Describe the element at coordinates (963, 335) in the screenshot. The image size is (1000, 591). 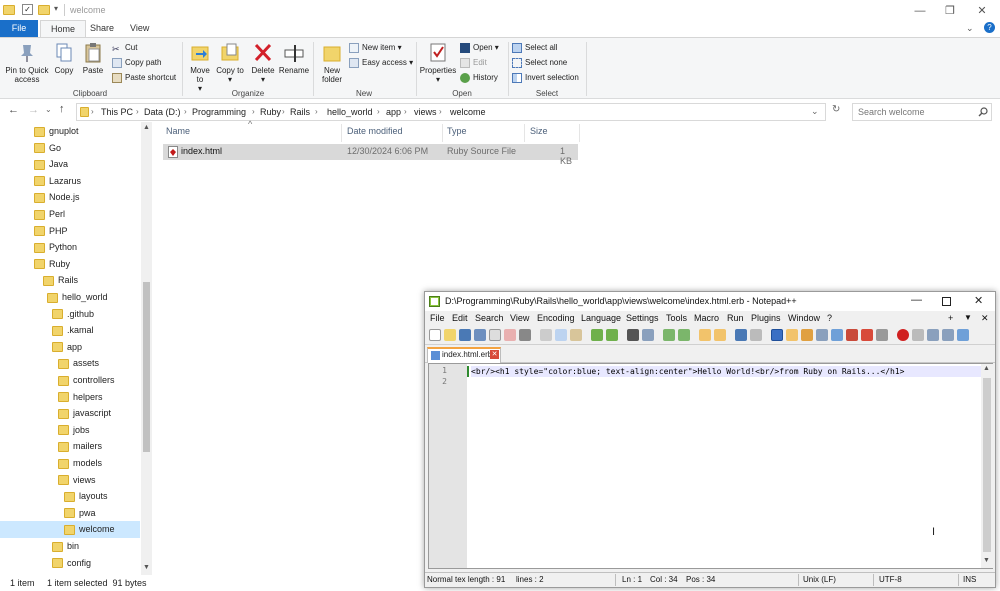
I see `save-macro-icon` at that location.